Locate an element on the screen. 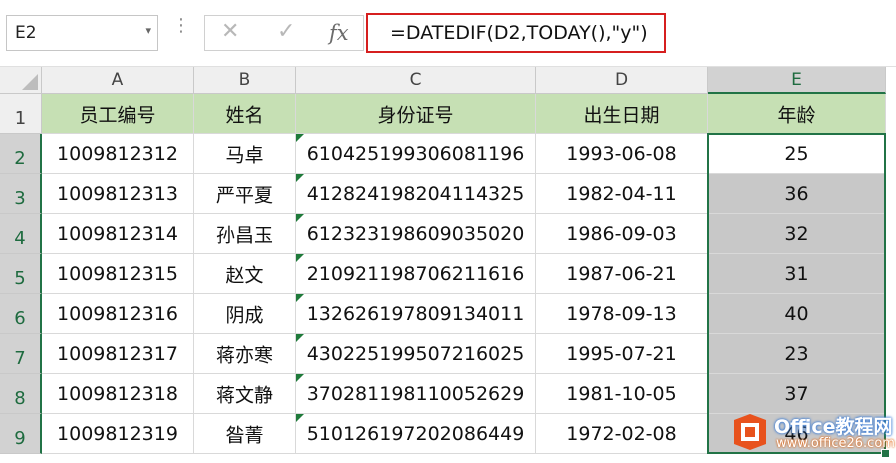 The width and height of the screenshot is (896, 463). table-cell: 赵文 is located at coordinates (245, 274).